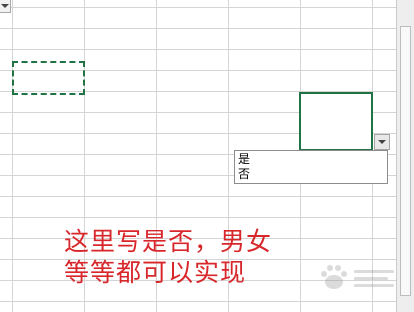  What do you see at coordinates (311, 159) in the screenshot?
I see `dropdown-option-yes: 是` at bounding box center [311, 159].